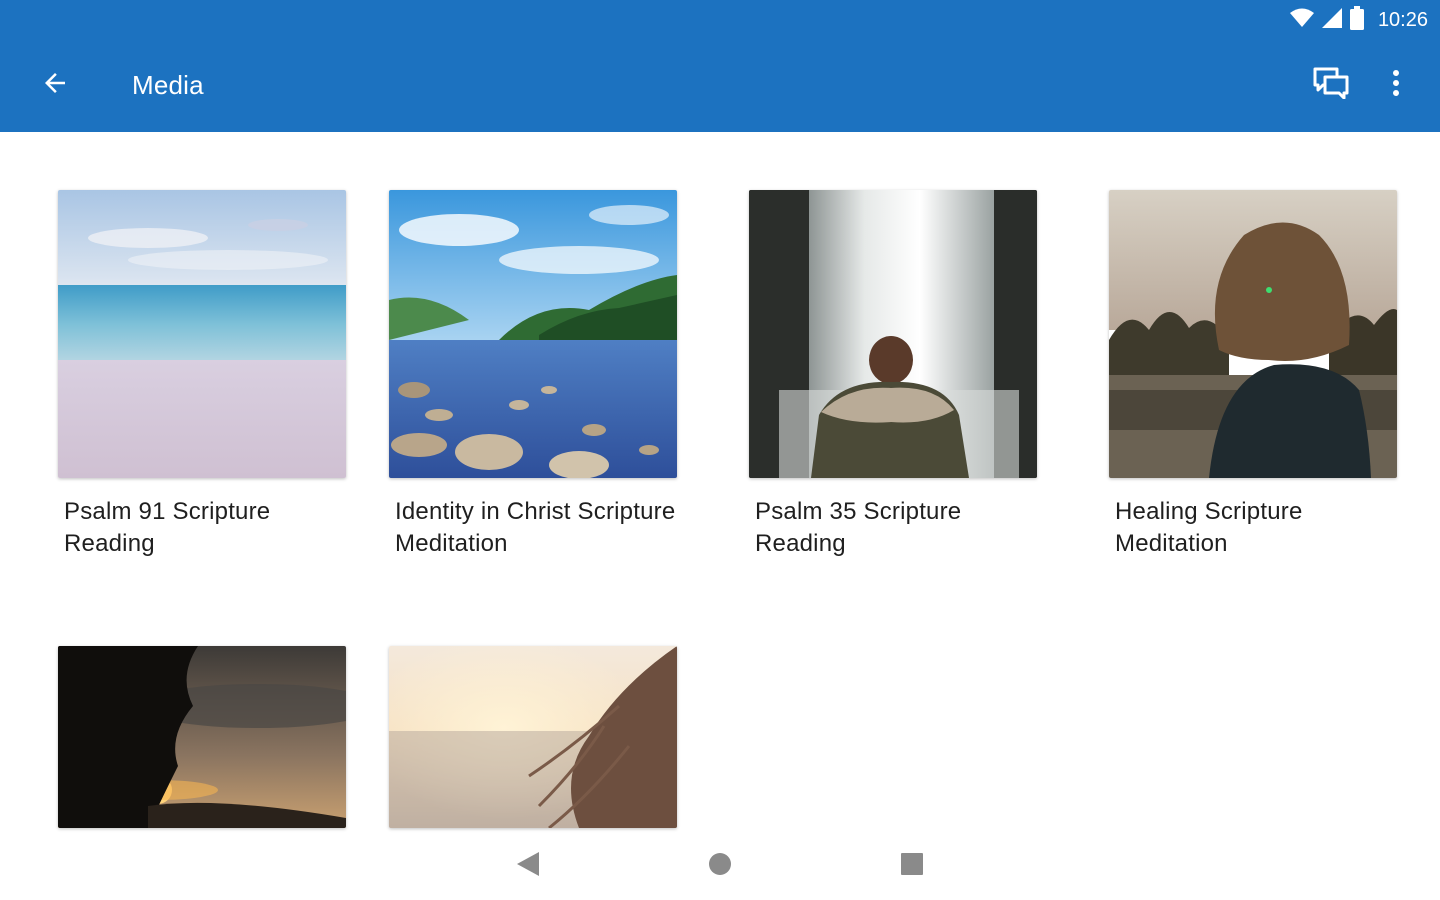 The height and width of the screenshot is (900, 1440). I want to click on page-title: Media, so click(168, 85).